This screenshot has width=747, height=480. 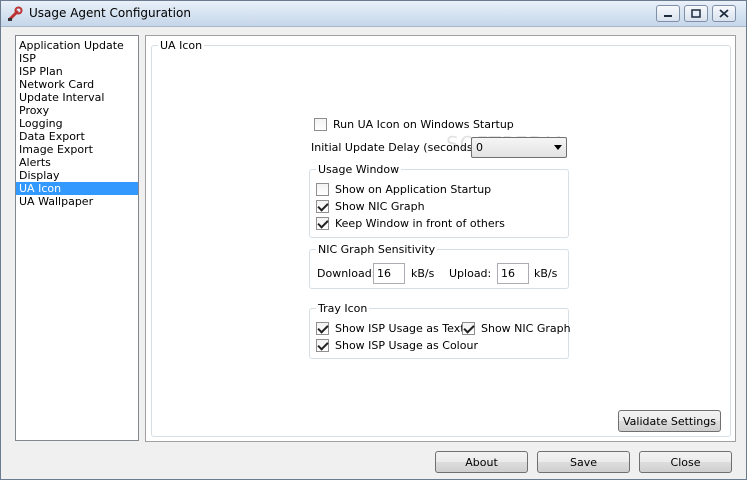 What do you see at coordinates (513, 273) in the screenshot?
I see `upload-input: 16` at bounding box center [513, 273].